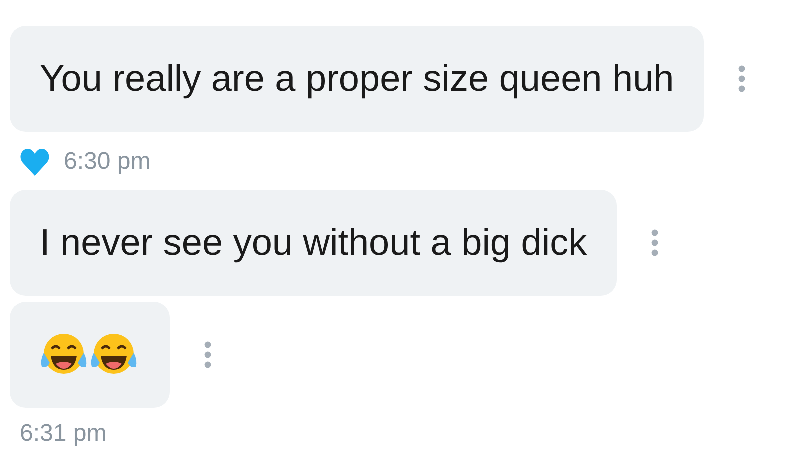 The width and height of the screenshot is (800, 454). Describe the element at coordinates (107, 162) in the screenshot. I see `message-time: 6:30 pm` at that location.